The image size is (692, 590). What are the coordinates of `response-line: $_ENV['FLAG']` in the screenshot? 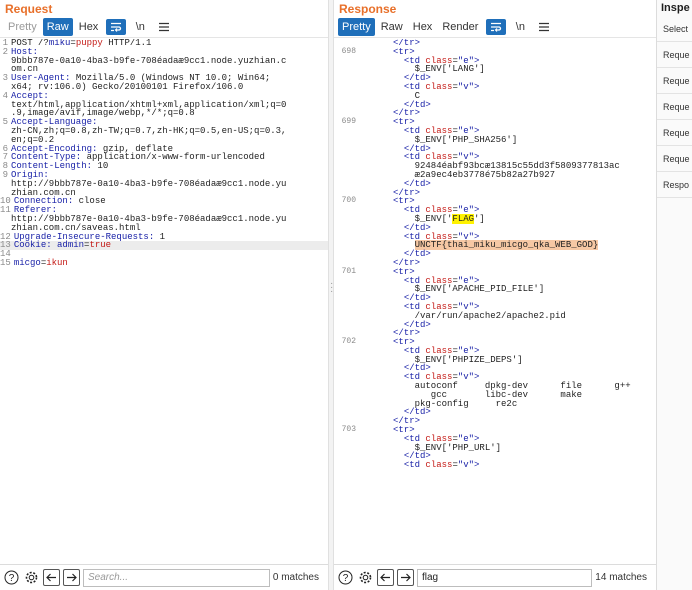 It's located at (495, 218).